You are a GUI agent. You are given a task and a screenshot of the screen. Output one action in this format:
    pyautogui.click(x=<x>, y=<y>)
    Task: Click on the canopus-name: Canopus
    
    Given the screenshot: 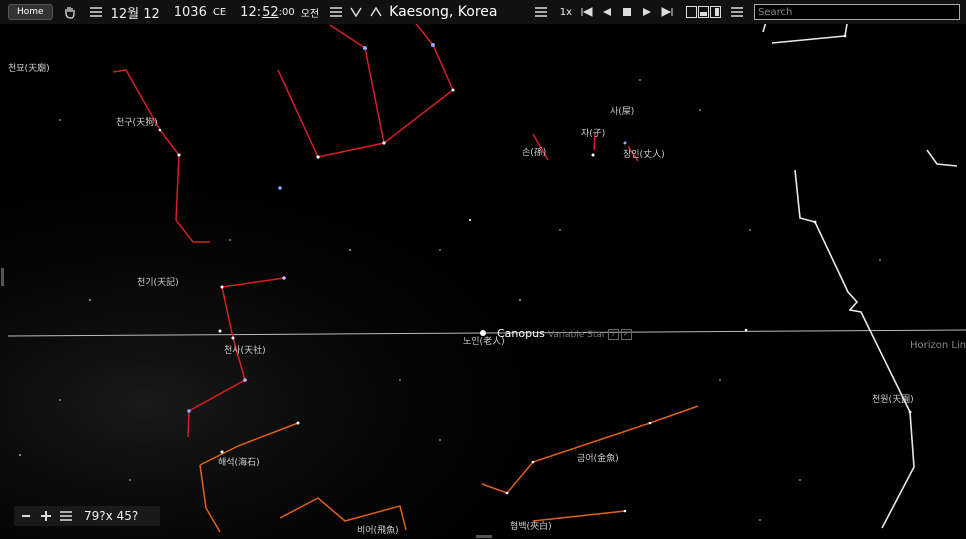 What is the action you would take?
    pyautogui.click(x=521, y=333)
    